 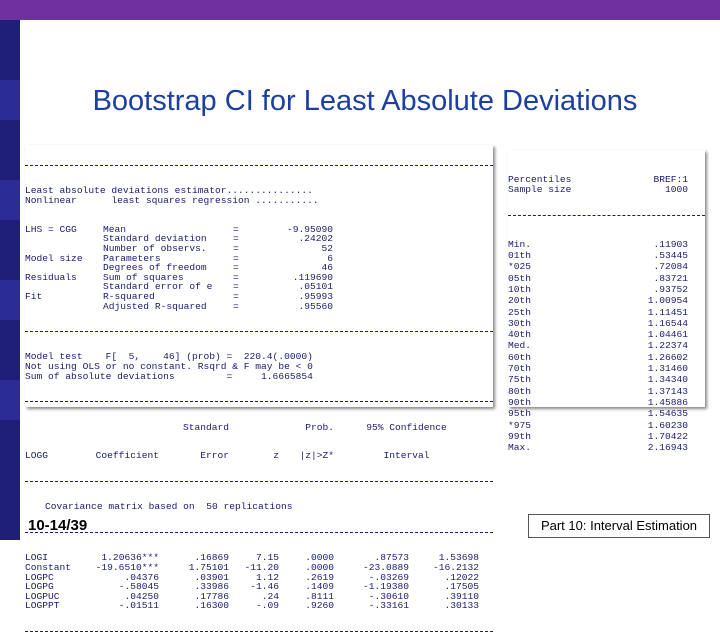 What do you see at coordinates (385, 587) in the screenshot?
I see `table-cell: -1.19380` at bounding box center [385, 587].